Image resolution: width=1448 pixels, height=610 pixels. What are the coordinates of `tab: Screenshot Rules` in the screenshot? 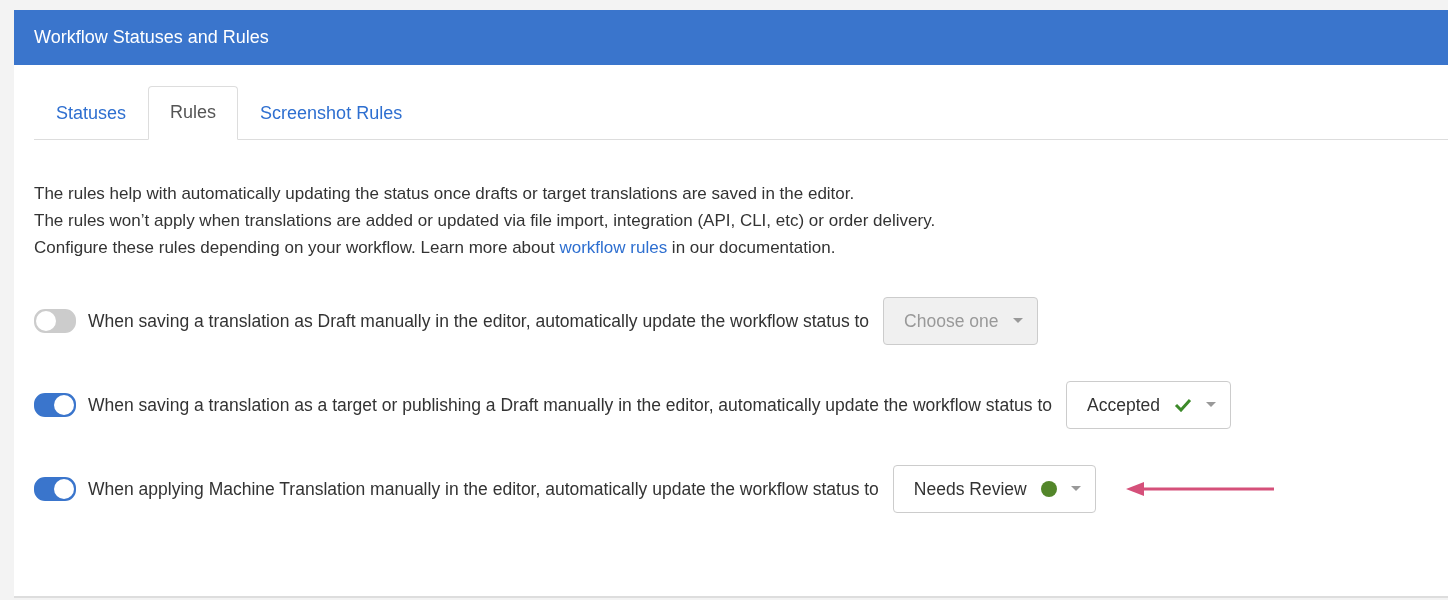 It's located at (331, 113).